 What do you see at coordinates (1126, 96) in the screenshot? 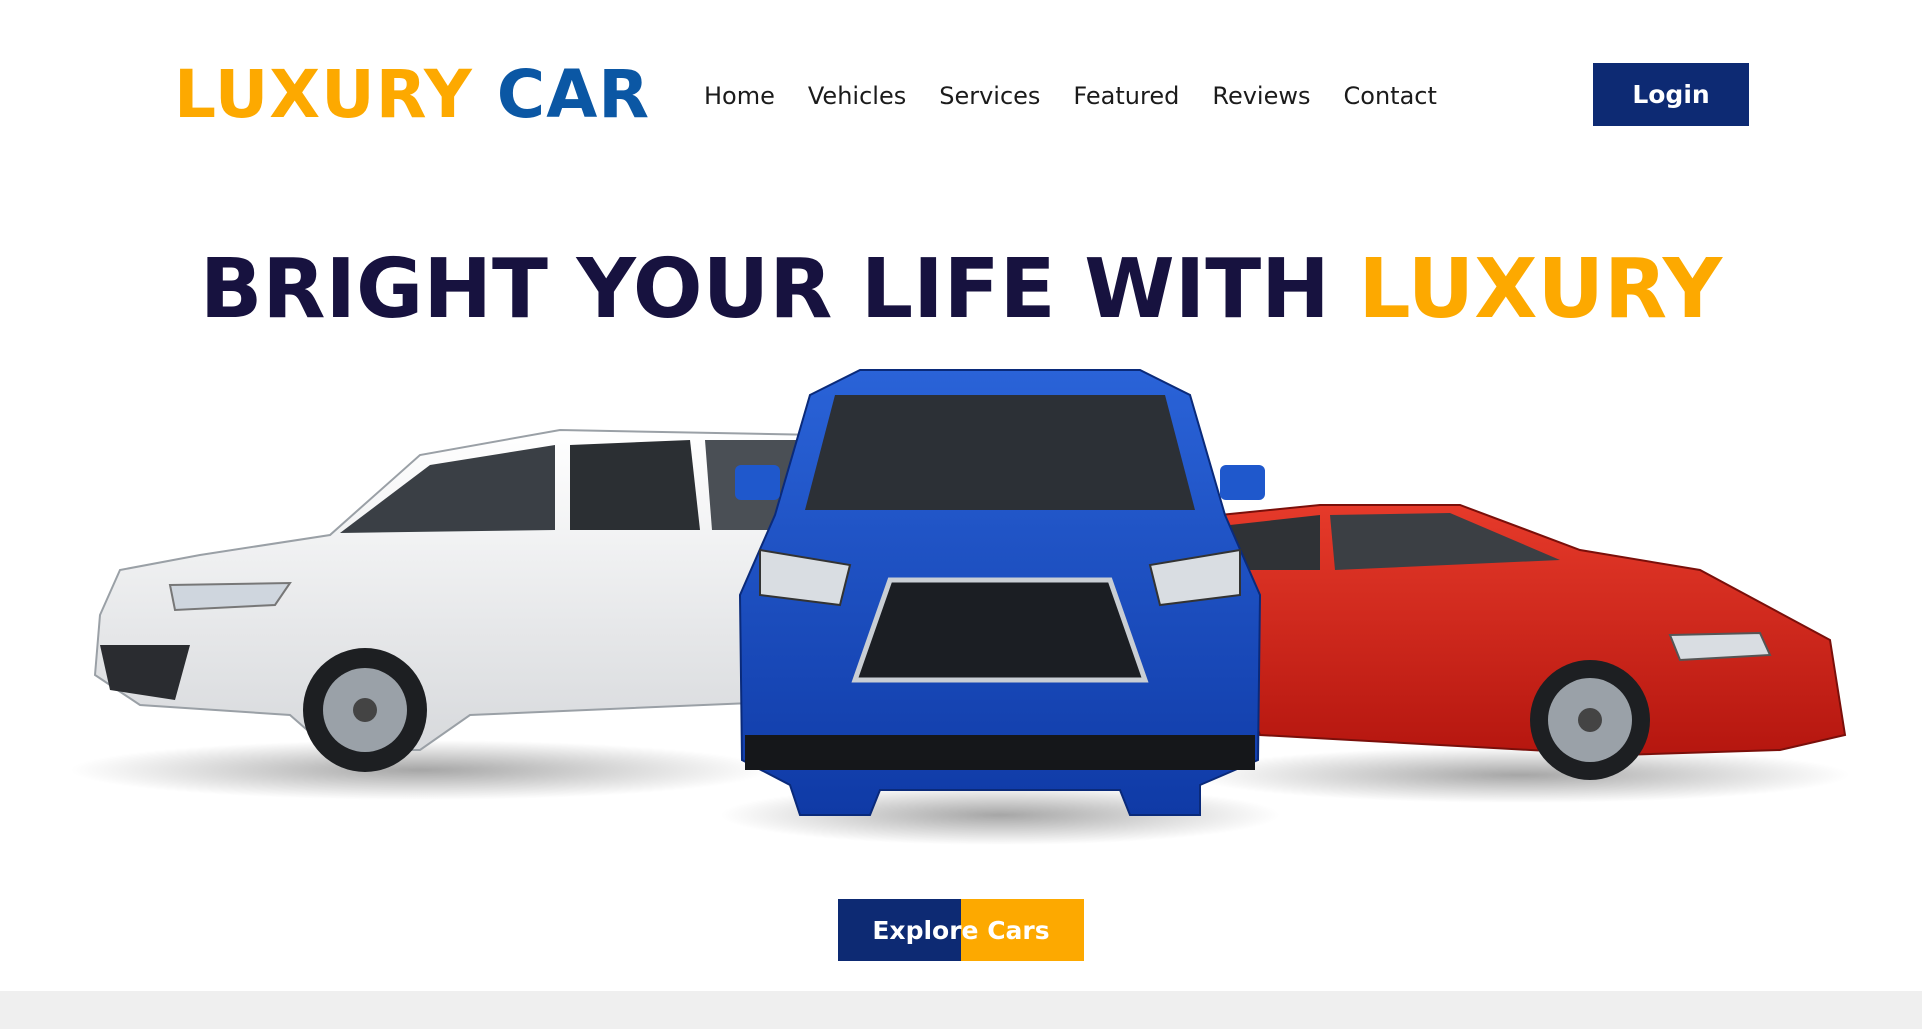
I see `nav-featured: Featured` at bounding box center [1126, 96].